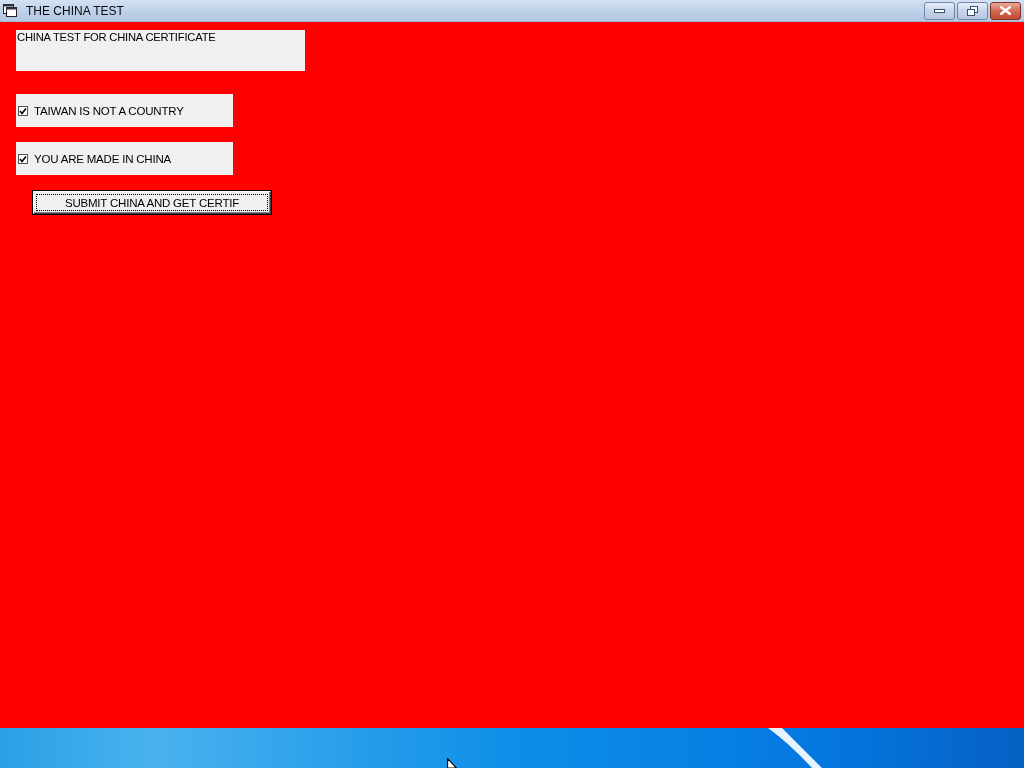 The height and width of the screenshot is (768, 1024). I want to click on restore-icon, so click(972, 10).